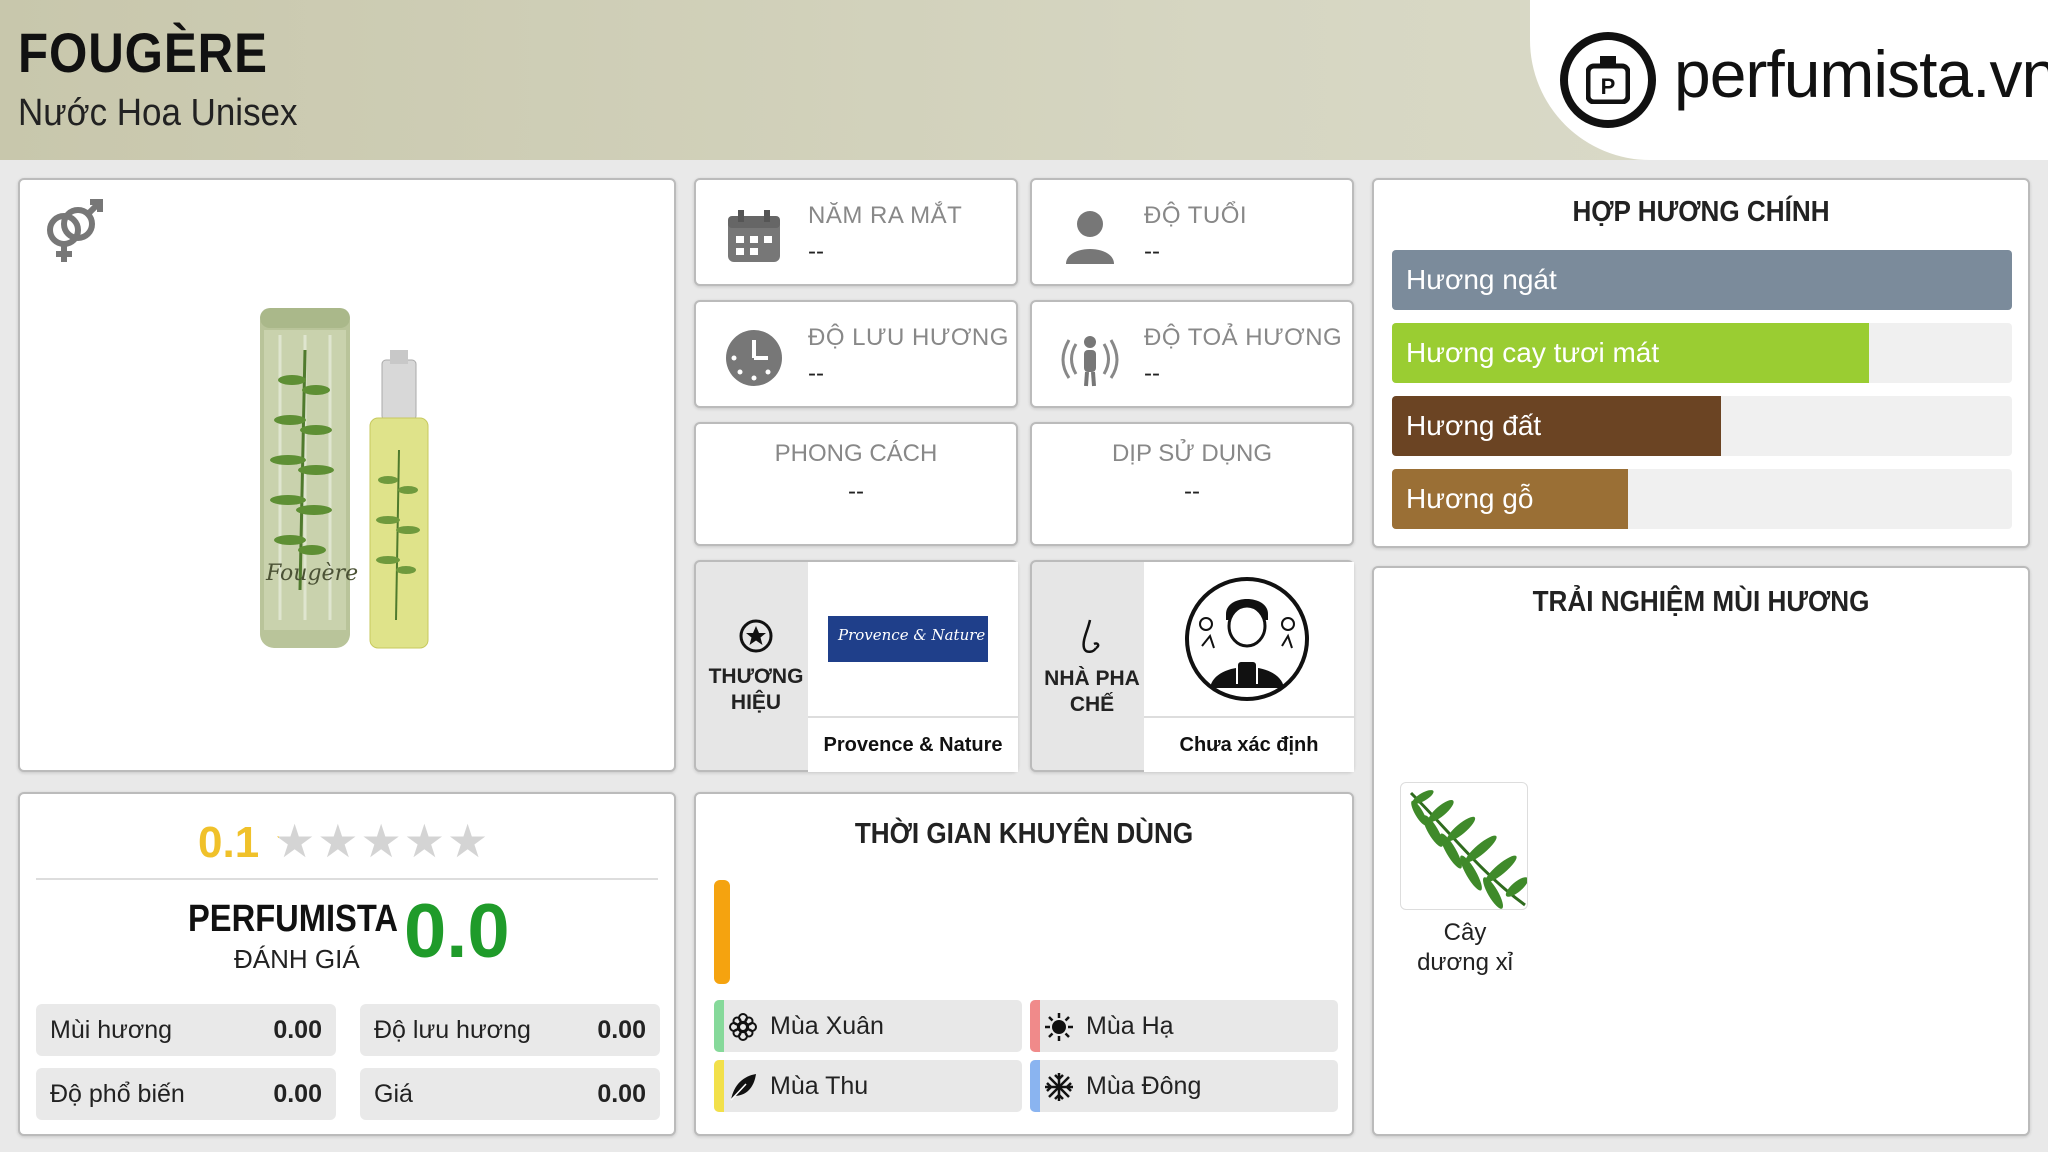  What do you see at coordinates (912, 635) in the screenshot?
I see `brand-logo-text: Provence & Nature` at bounding box center [912, 635].